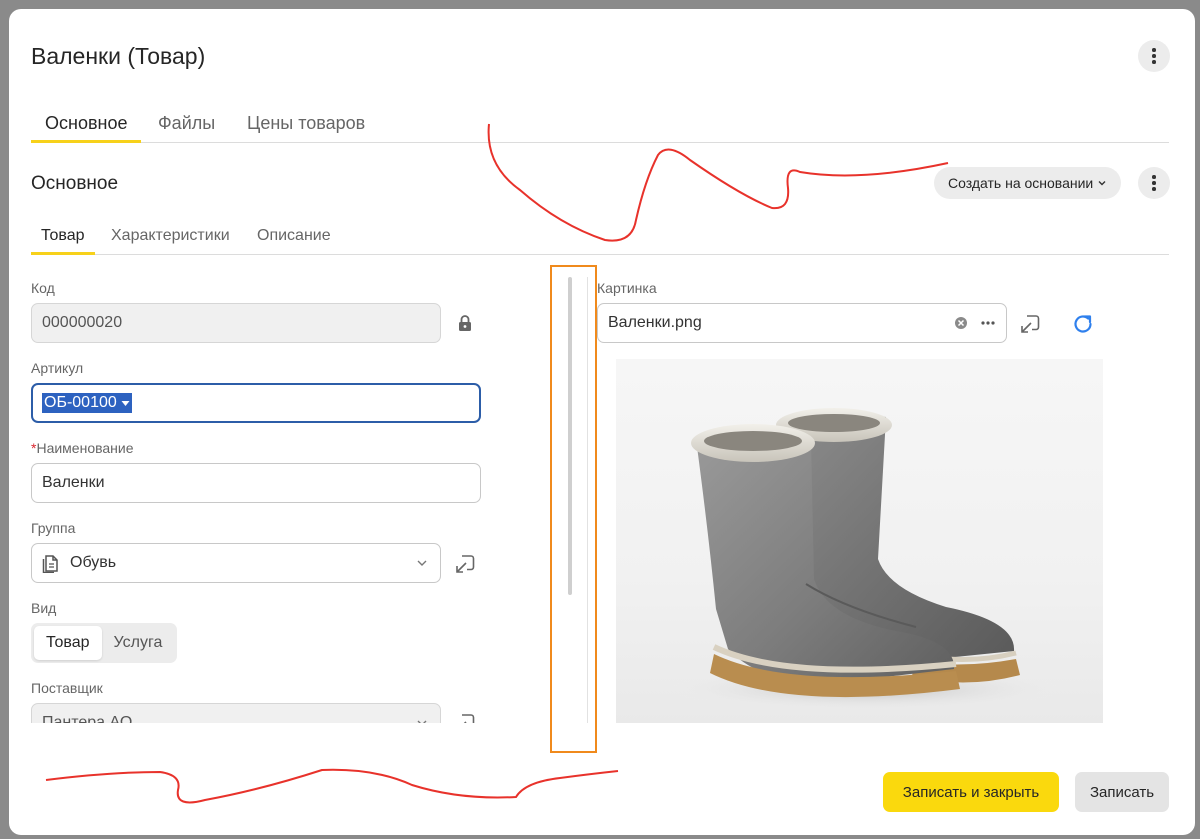 Image resolution: width=1200 pixels, height=839 pixels. What do you see at coordinates (138, 643) in the screenshot?
I see `kind-option-service: Услуга` at bounding box center [138, 643].